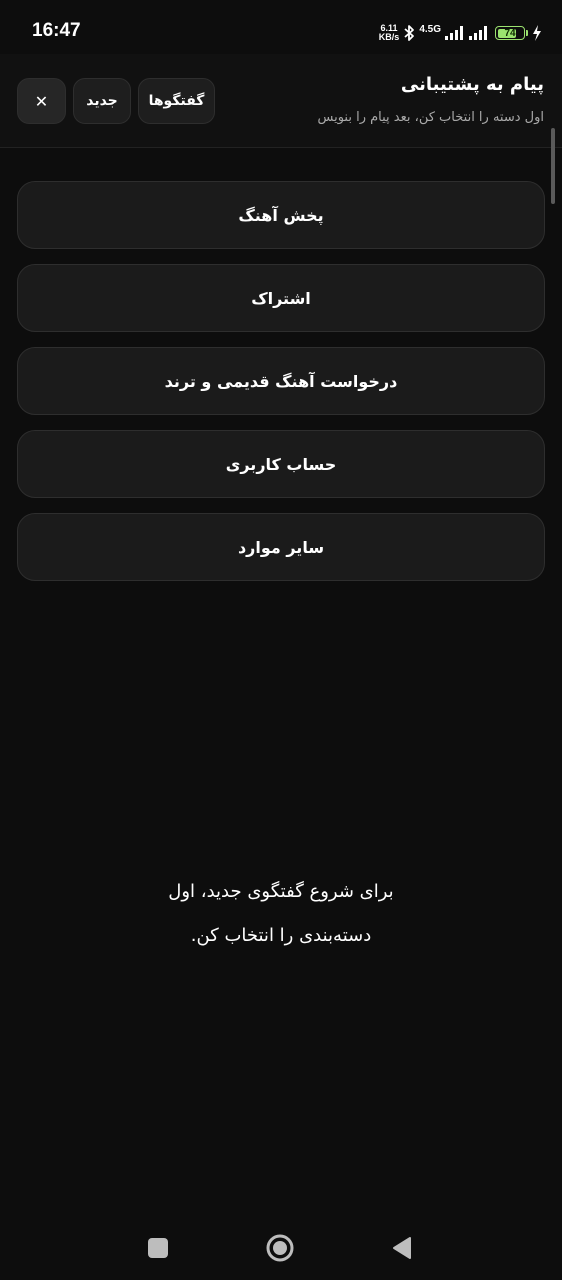 The height and width of the screenshot is (1280, 562). I want to click on bluetooth-icon, so click(409, 33).